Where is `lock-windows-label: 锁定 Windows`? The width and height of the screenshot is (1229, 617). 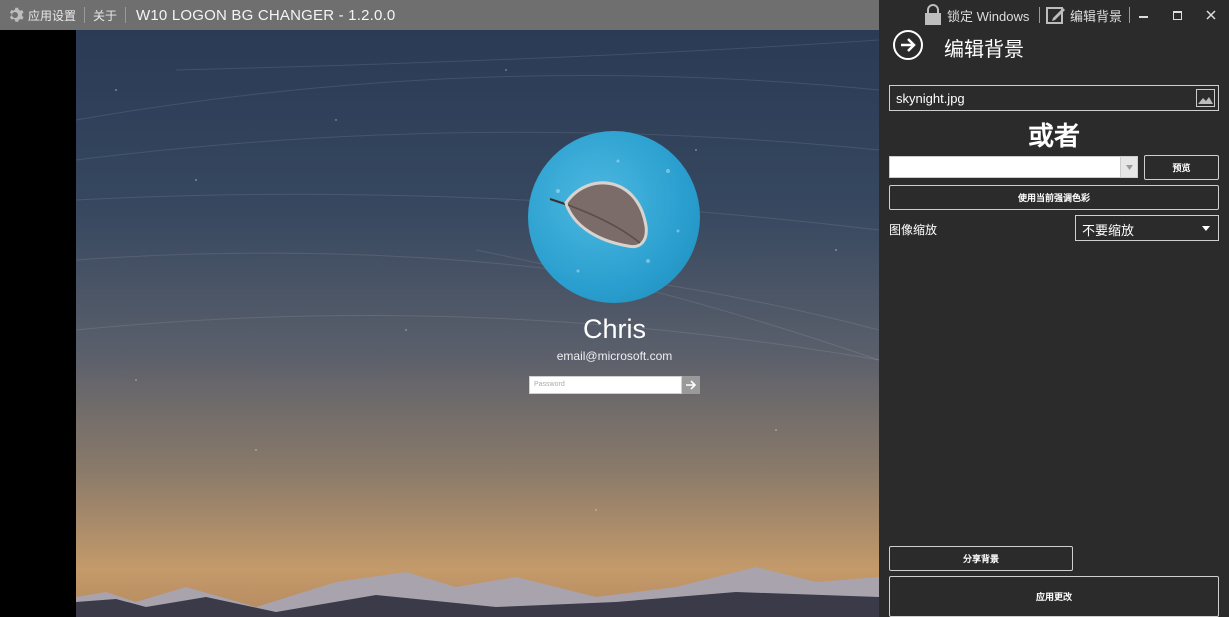 lock-windows-label: 锁定 Windows is located at coordinates (988, 16).